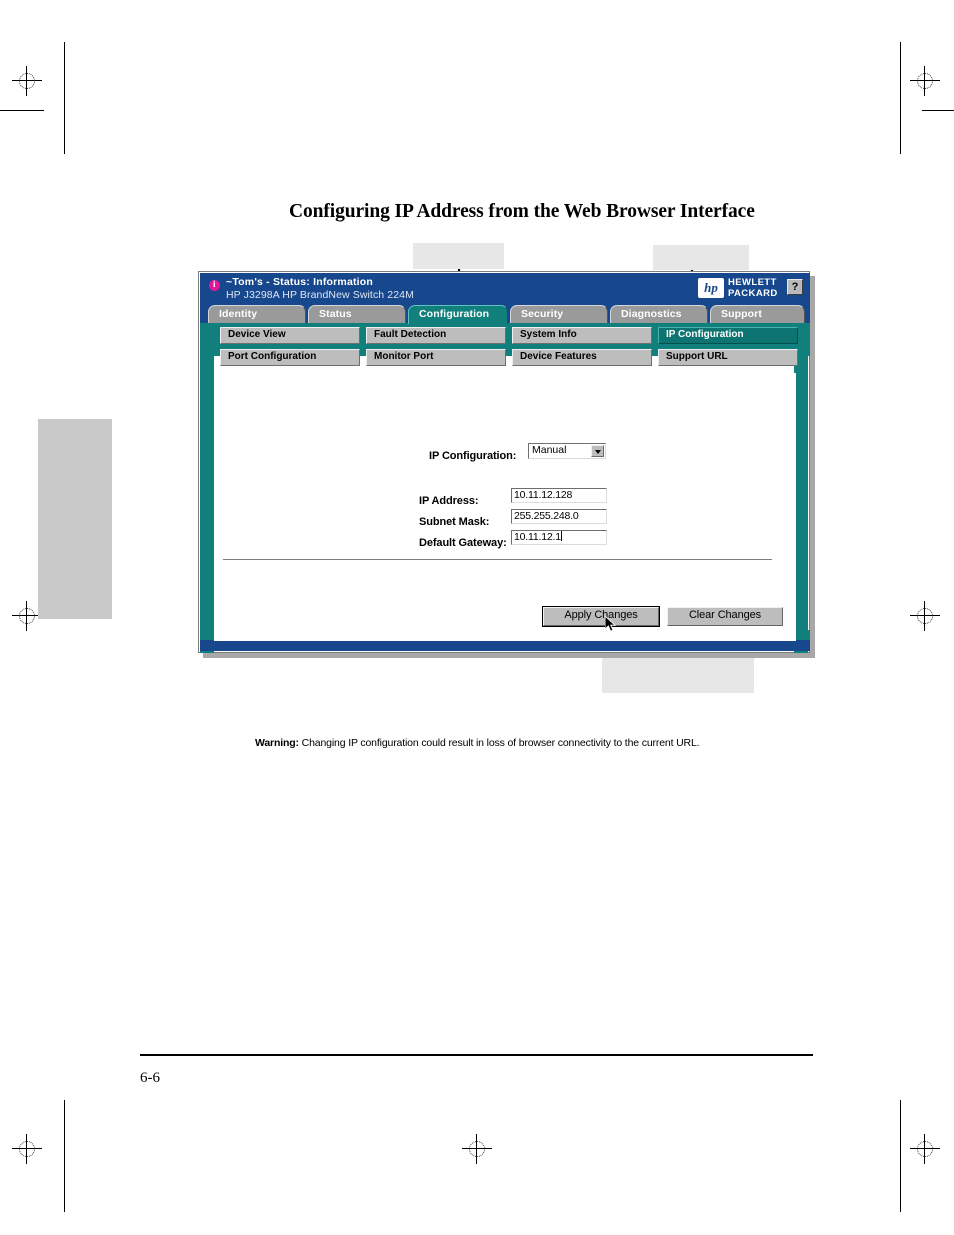 The image size is (954, 1235). Describe the element at coordinates (436, 335) in the screenshot. I see `subbutton-fault-detection: Fault Detection` at that location.